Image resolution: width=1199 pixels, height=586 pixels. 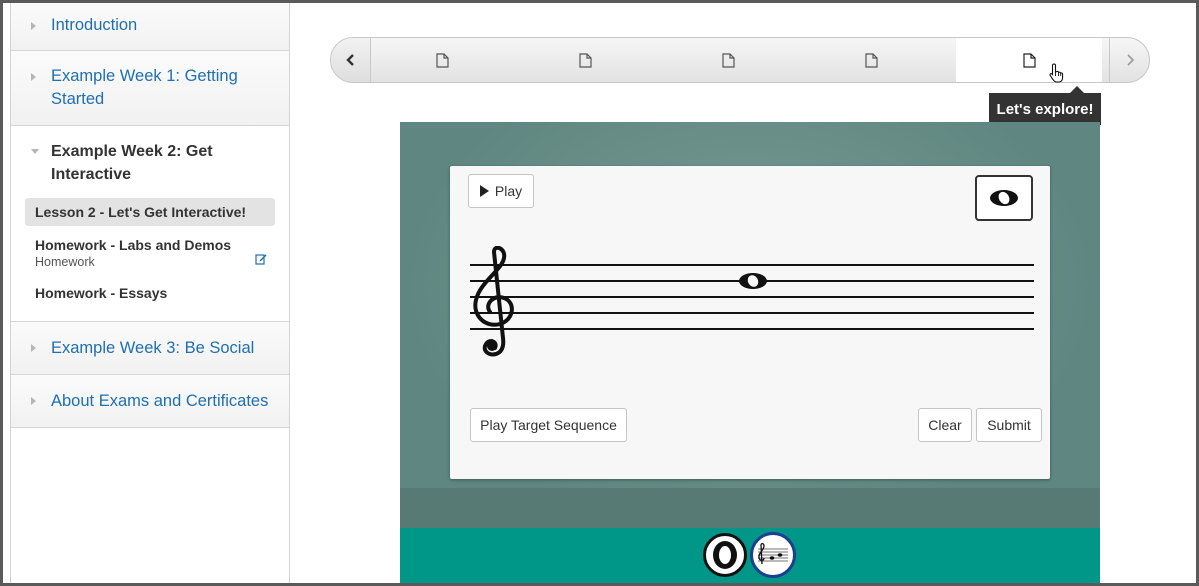 I want to click on whole-note-icon, so click(x=1004, y=198).